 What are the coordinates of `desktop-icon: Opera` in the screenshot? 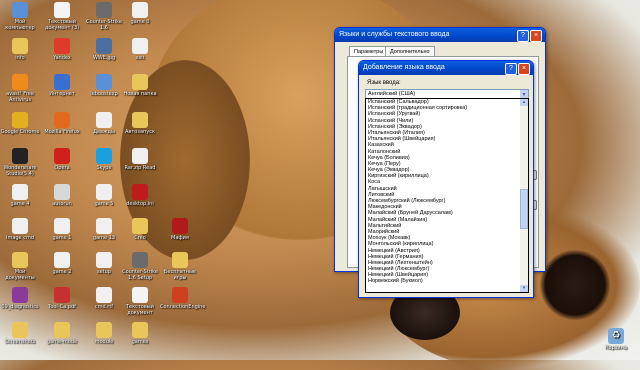 It's located at (62, 159).